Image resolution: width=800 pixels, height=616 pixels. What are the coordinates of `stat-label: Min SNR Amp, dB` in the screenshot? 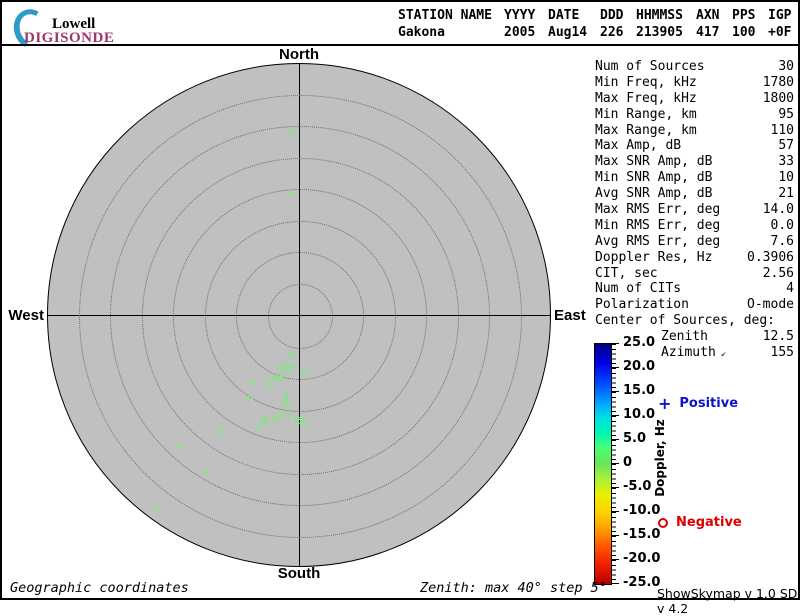 It's located at (654, 178).